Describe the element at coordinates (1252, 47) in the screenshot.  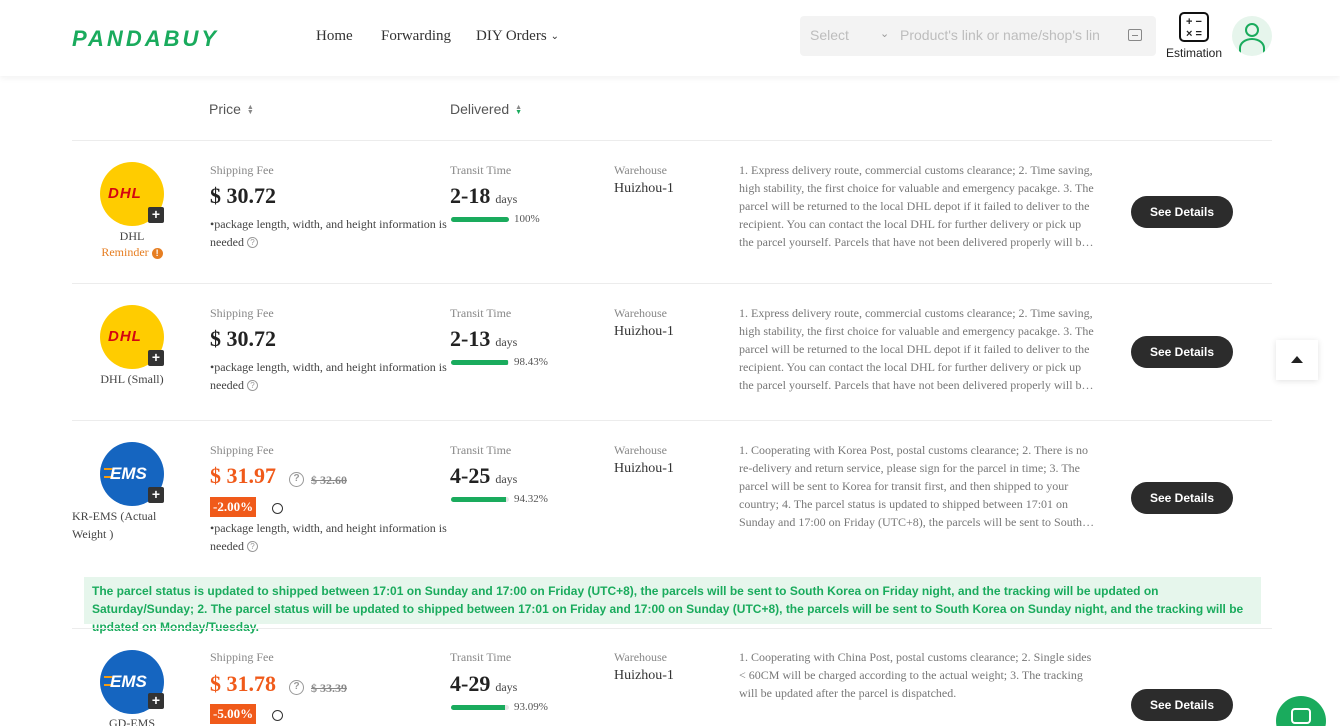
I see `user-body-shape` at that location.